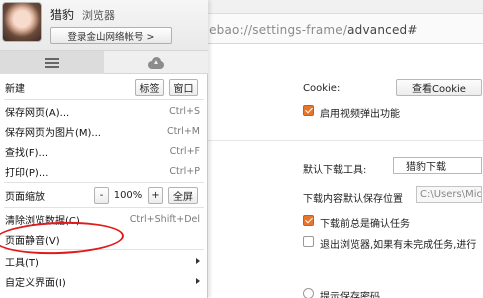 Image resolution: width=483 pixels, height=298 pixels. Describe the element at coordinates (25, 197) in the screenshot. I see `zoom-label: 页面缩放` at that location.